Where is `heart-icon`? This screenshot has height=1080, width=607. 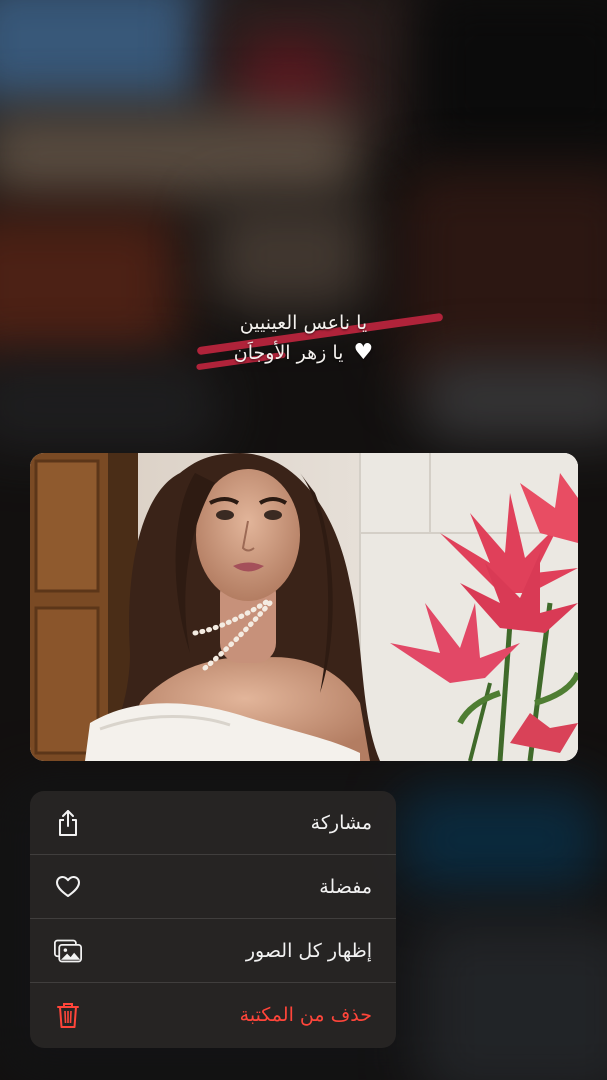
heart-icon is located at coordinates (68, 887).